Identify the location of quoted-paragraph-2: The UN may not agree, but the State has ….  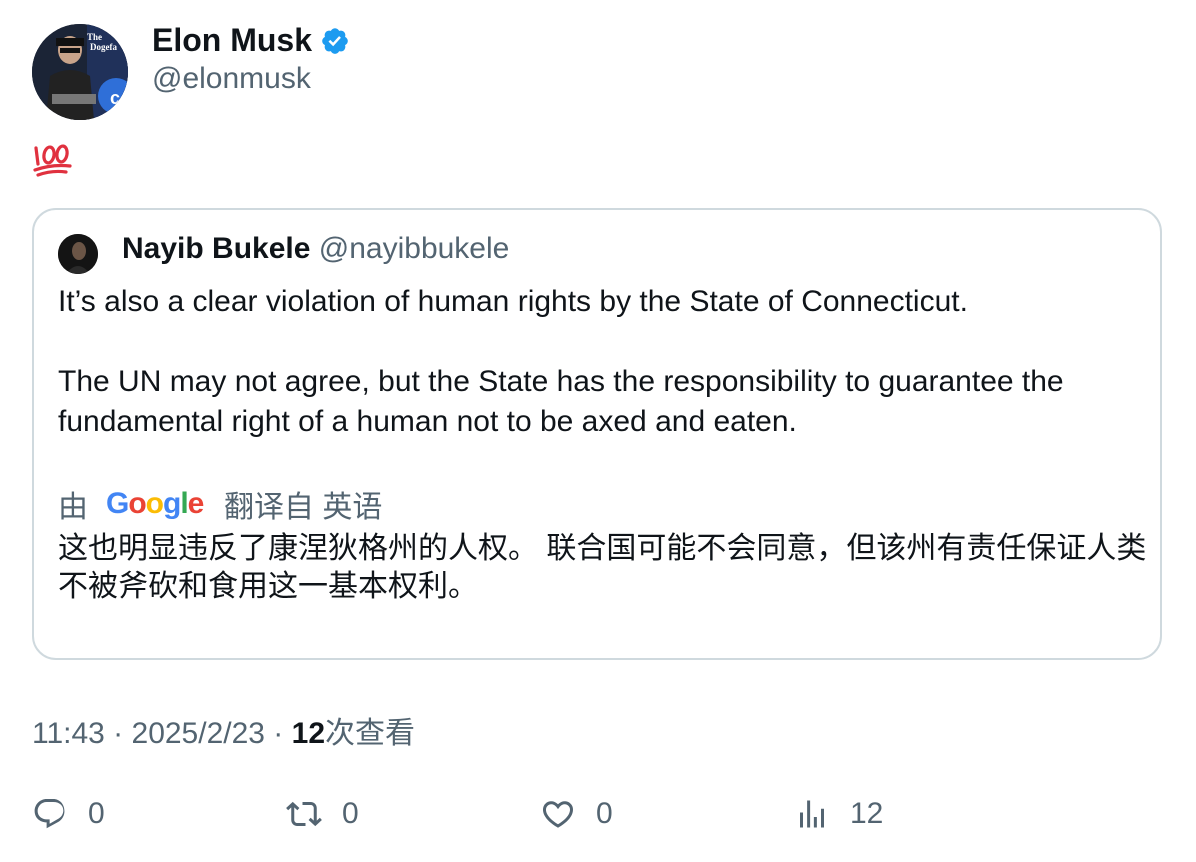
(561, 401).